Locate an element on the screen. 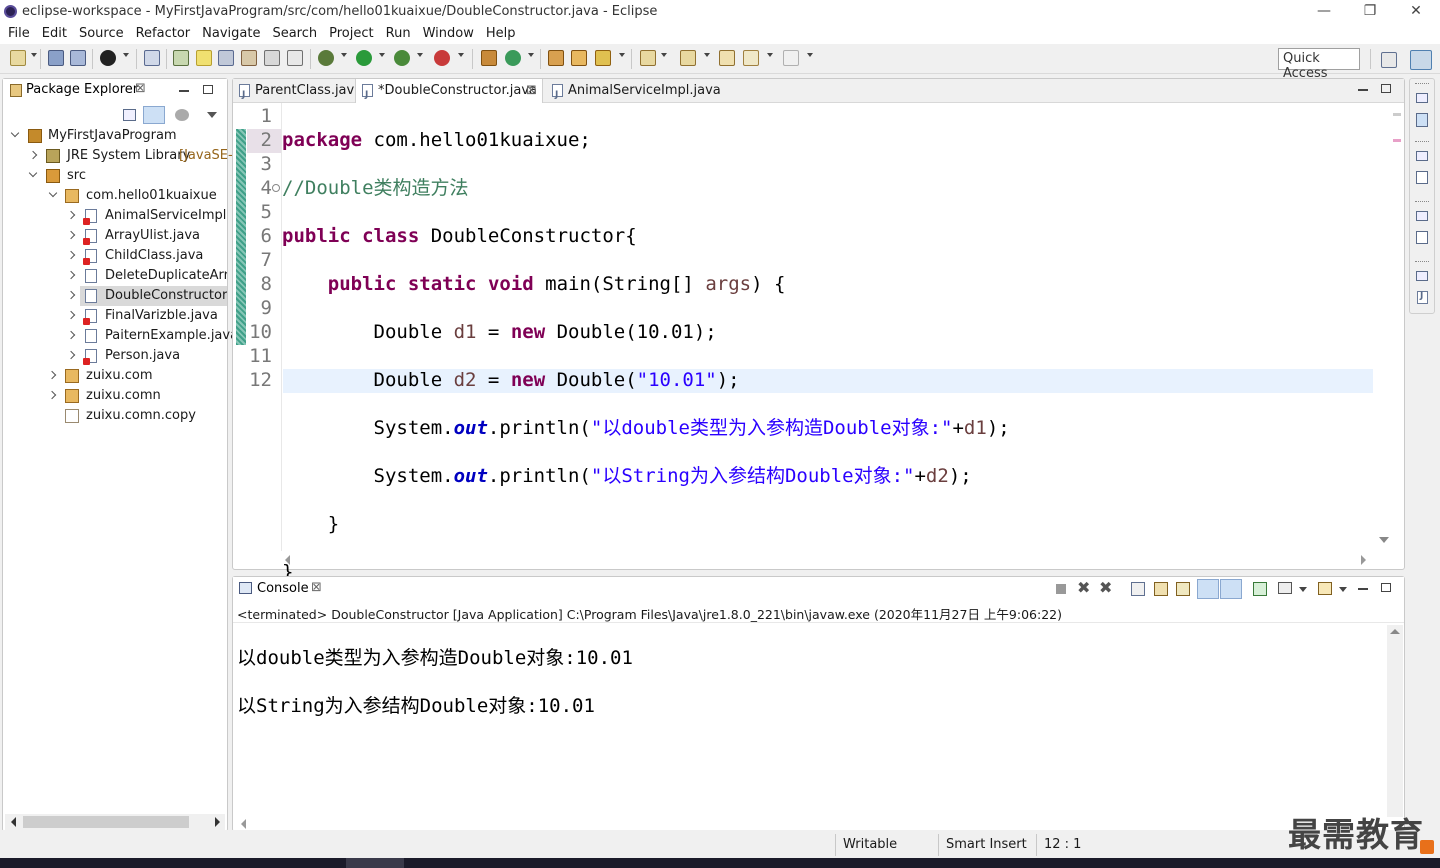 This screenshot has width=1440, height=868. tree-item-file: AnimalServiceImpl.ja is located at coordinates (115, 216).